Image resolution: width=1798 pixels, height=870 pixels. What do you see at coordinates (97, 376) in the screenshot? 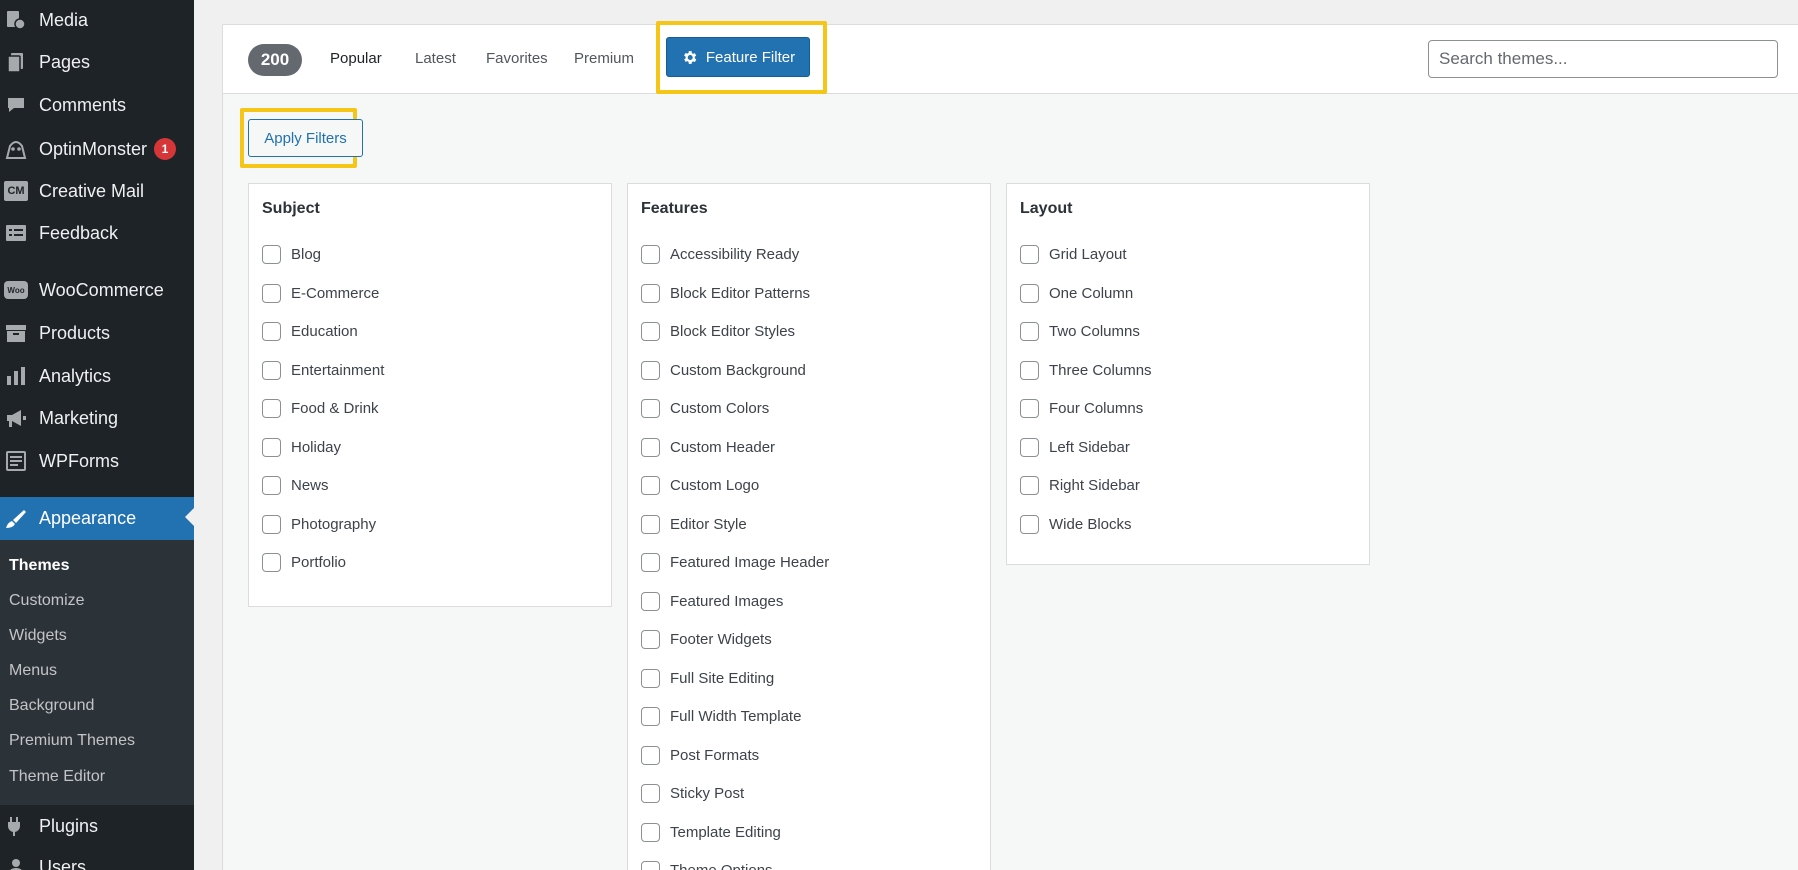
I see `sidebar-item-analytics: Analytics` at bounding box center [97, 376].